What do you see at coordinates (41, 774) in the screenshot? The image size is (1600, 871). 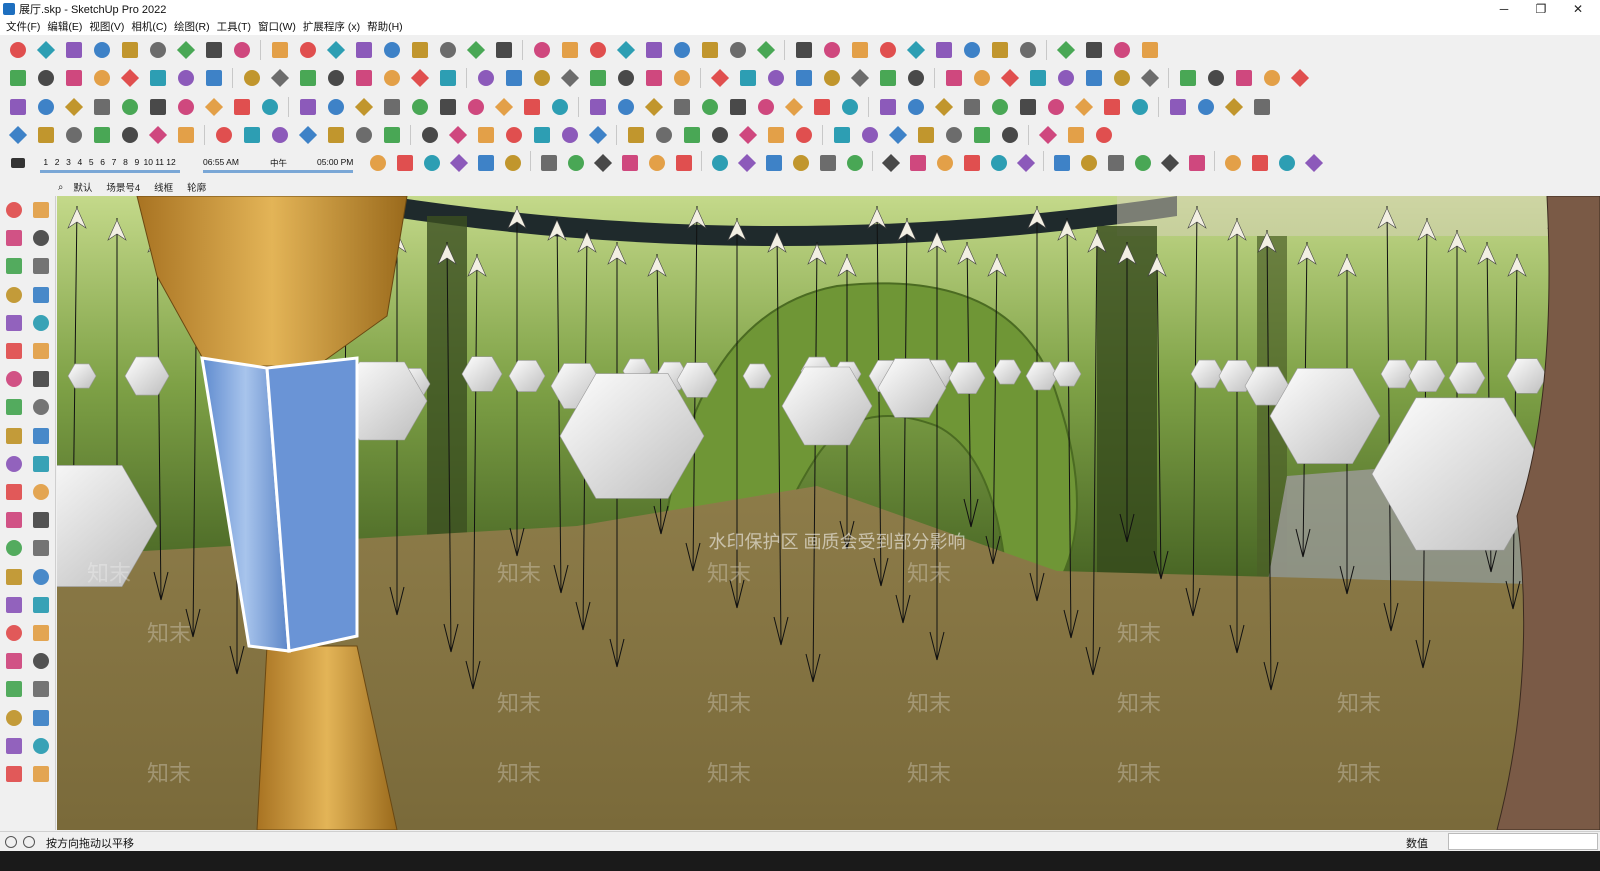 I see `drape-icon` at bounding box center [41, 774].